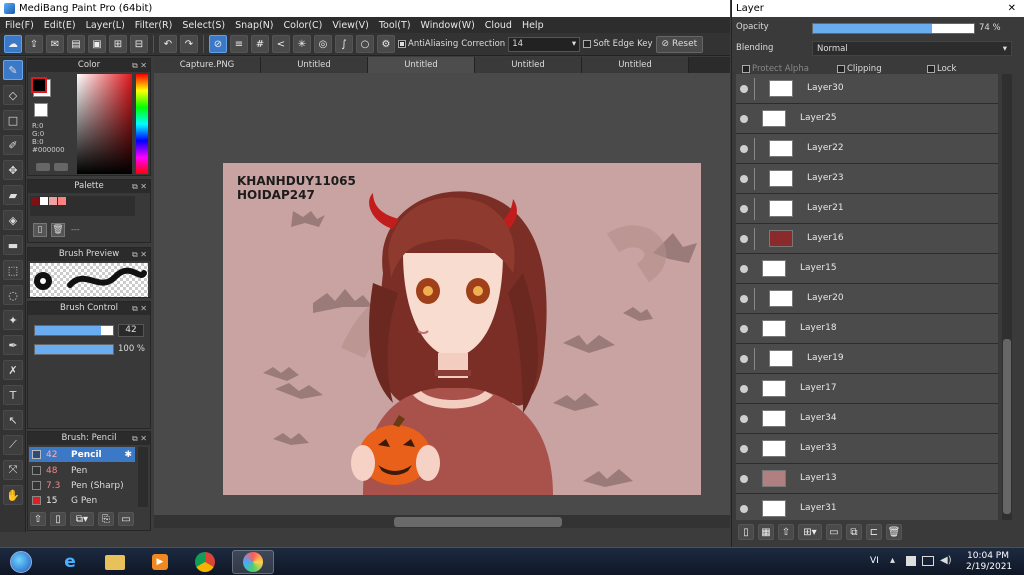 Image resolution: width=1024 pixels, height=575 pixels. Describe the element at coordinates (365, 44) in the screenshot. I see `snap-ellipse-icon: ○` at that location.